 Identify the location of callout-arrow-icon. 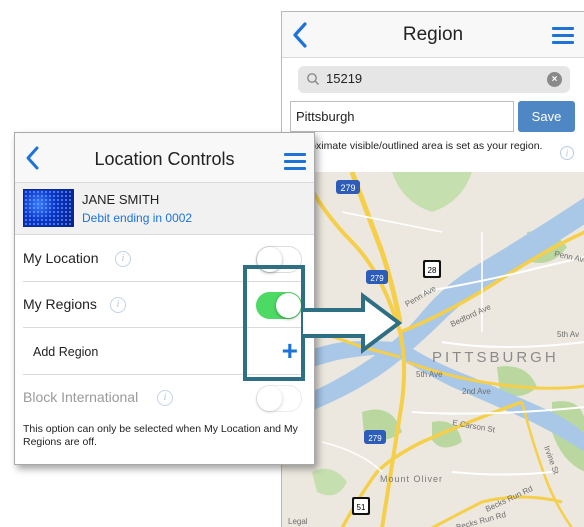
(353, 323).